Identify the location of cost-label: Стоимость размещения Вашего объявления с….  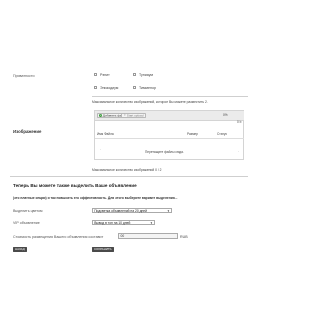
(58, 237).